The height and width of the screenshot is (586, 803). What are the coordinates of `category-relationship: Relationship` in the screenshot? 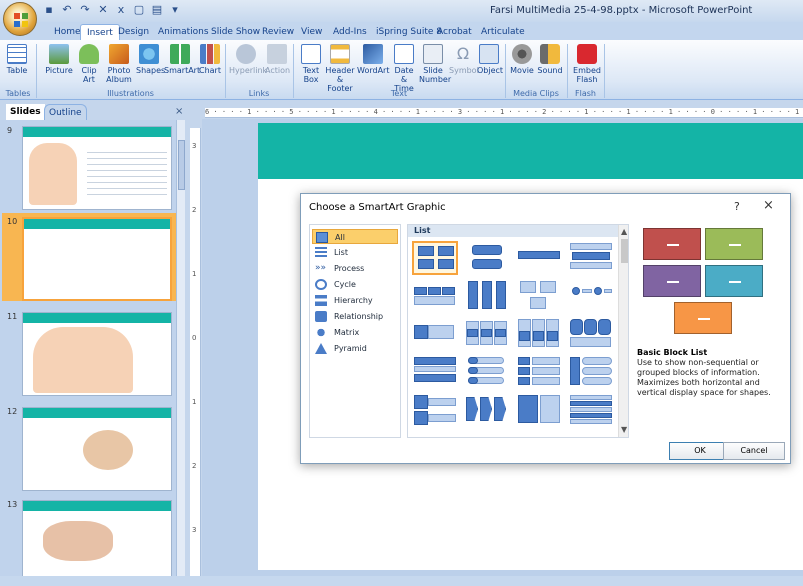 It's located at (355, 316).